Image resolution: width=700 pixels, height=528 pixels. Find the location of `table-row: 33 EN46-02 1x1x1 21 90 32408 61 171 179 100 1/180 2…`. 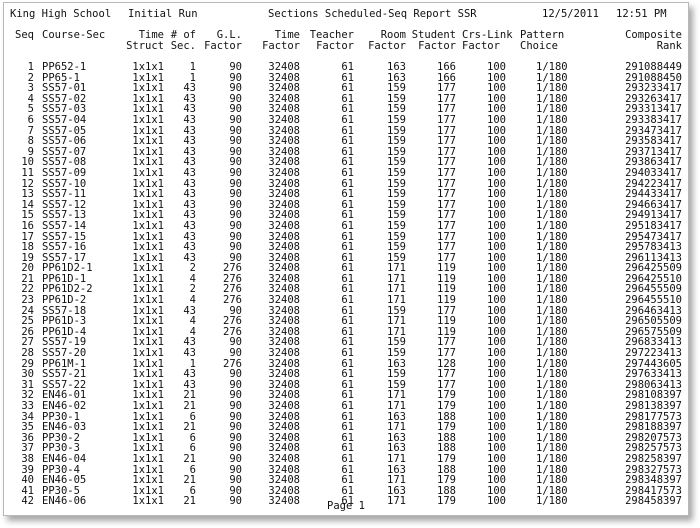

table-row: 33 EN46-02 1x1x1 21 90 32408 61 171 179 100 1/180 2… is located at coordinates (346, 406).